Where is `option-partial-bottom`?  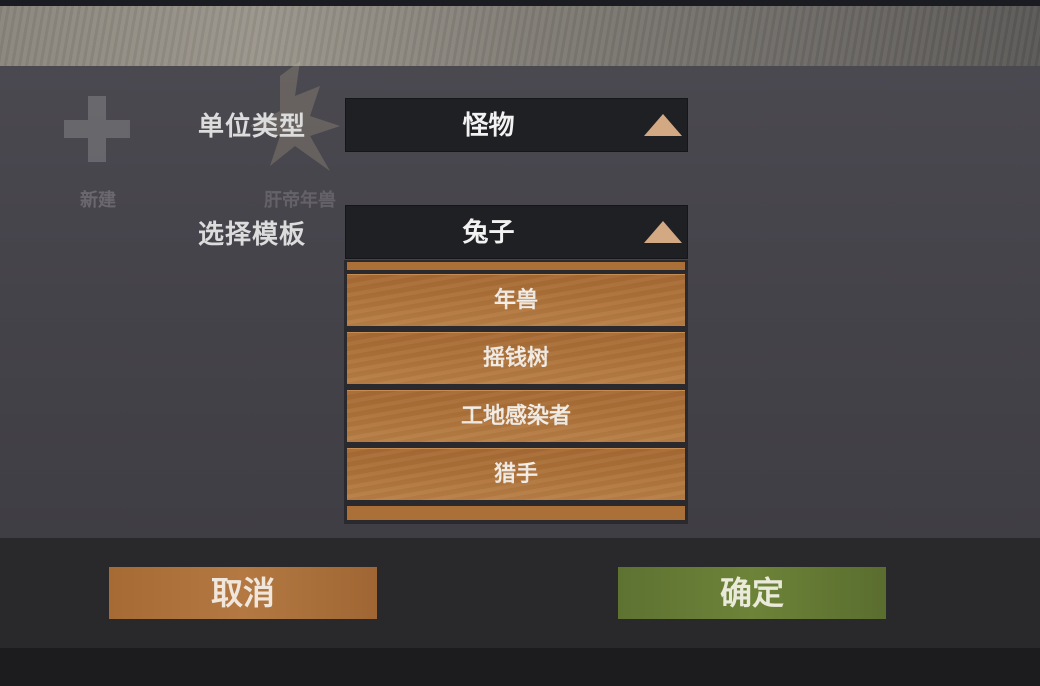
option-partial-bottom is located at coordinates (516, 513).